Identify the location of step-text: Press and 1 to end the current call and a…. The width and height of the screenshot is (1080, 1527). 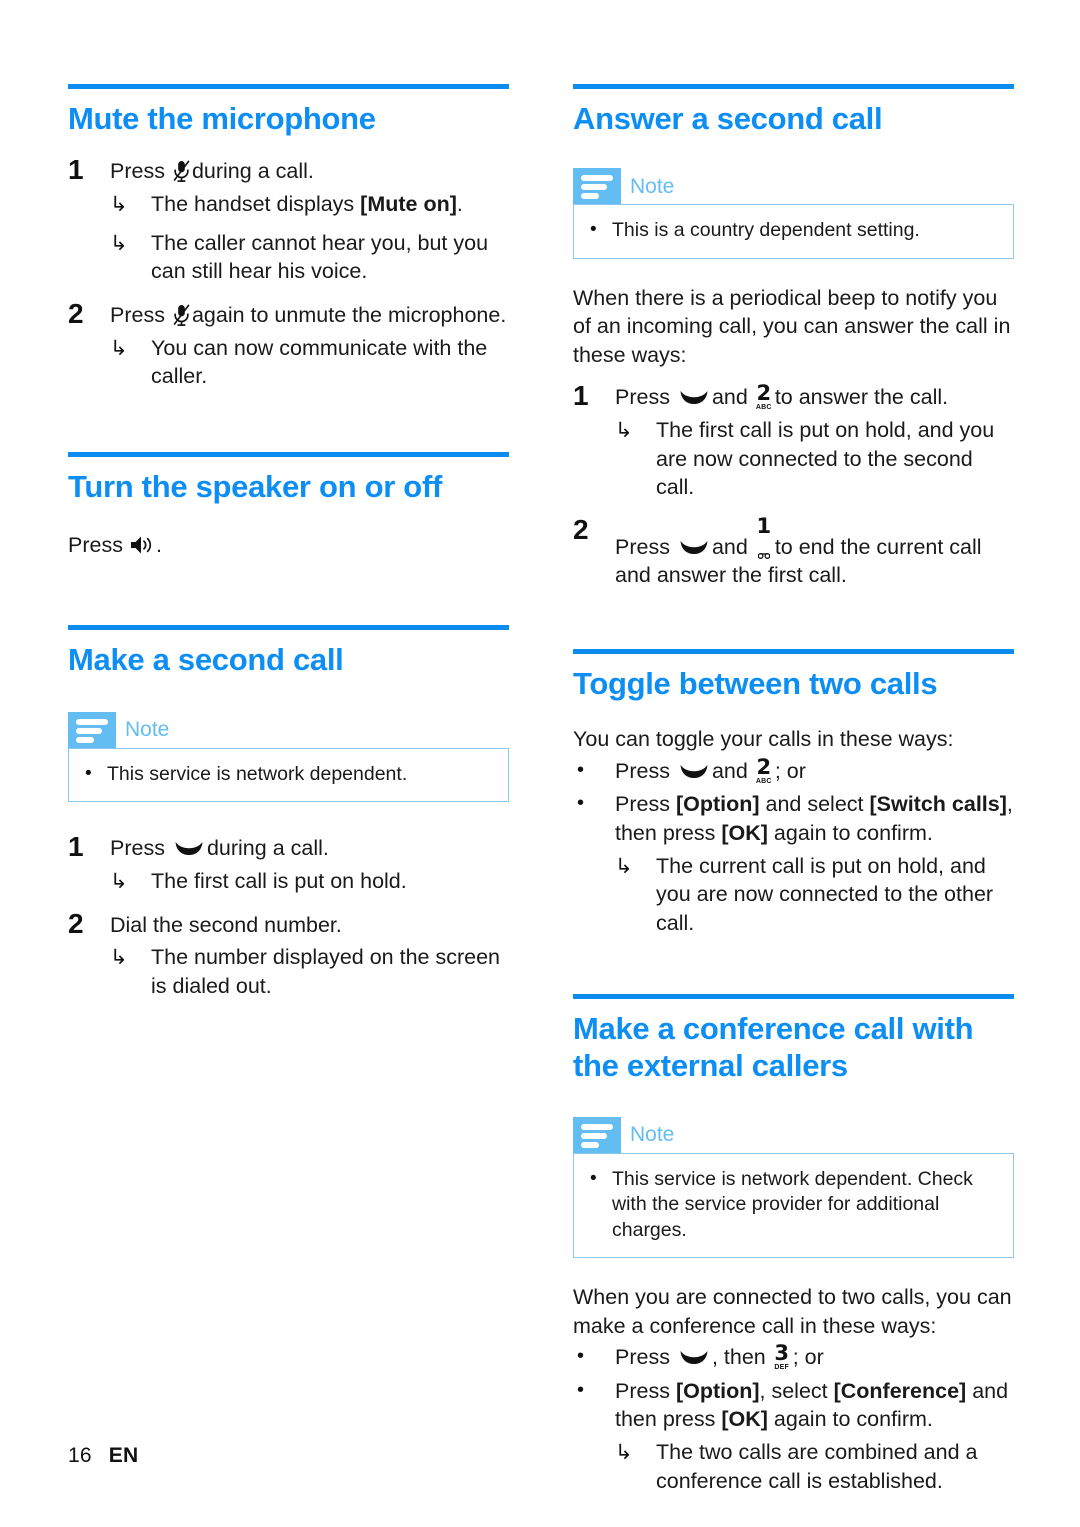
(814, 552).